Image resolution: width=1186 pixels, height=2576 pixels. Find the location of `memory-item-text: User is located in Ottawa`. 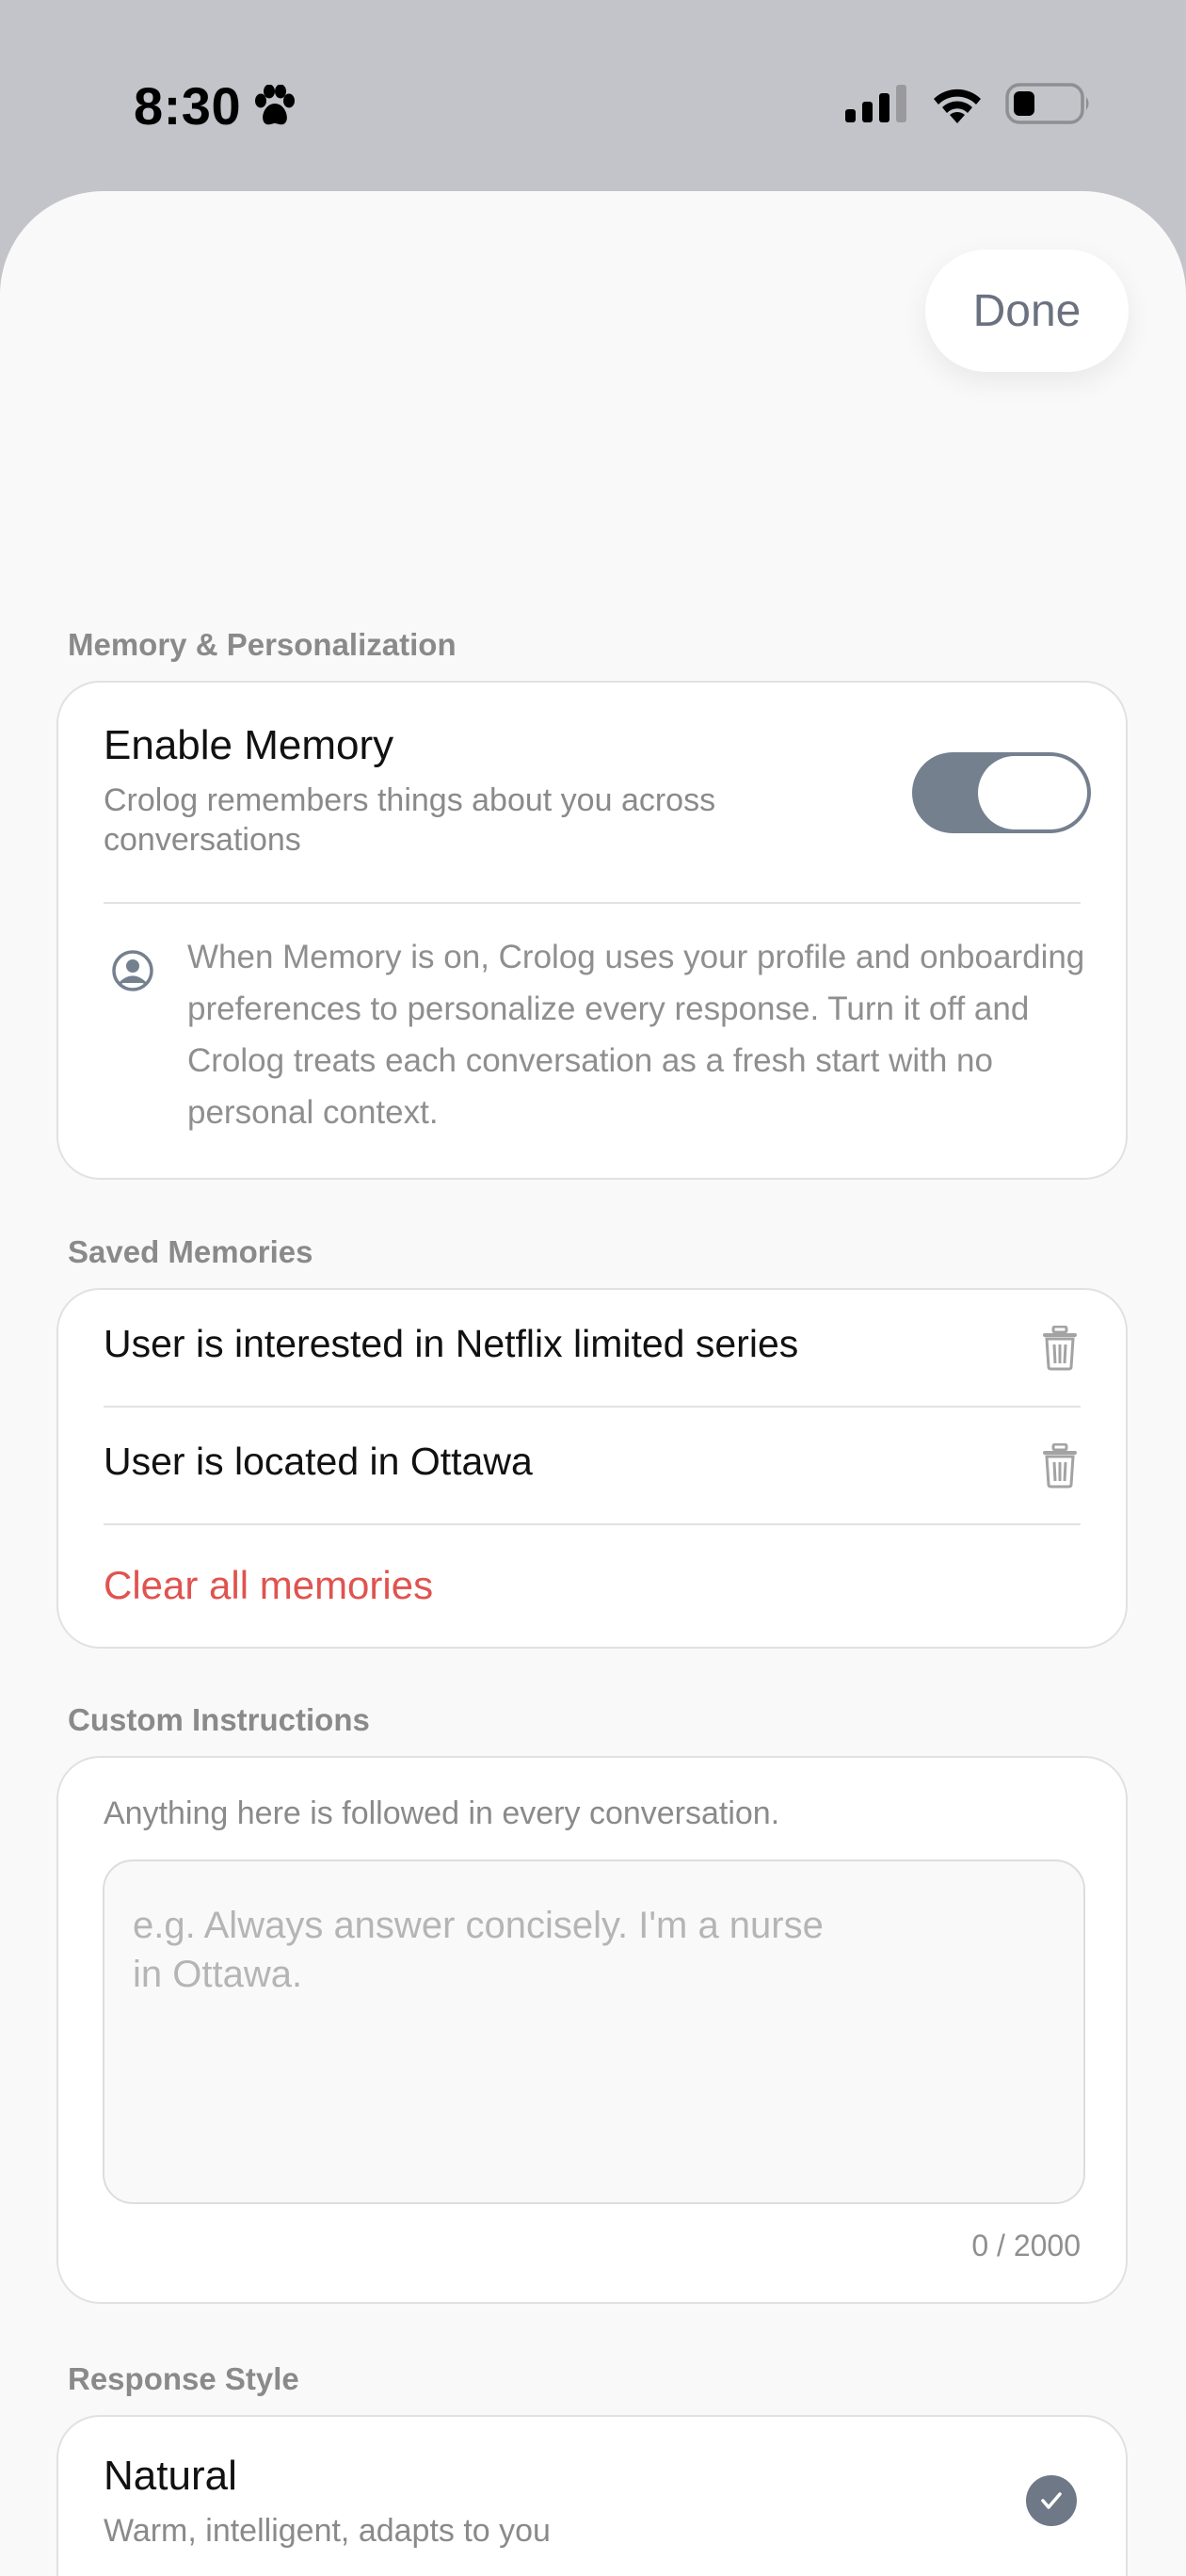

memory-item-text: User is located in Ottawa is located at coordinates (318, 1461).